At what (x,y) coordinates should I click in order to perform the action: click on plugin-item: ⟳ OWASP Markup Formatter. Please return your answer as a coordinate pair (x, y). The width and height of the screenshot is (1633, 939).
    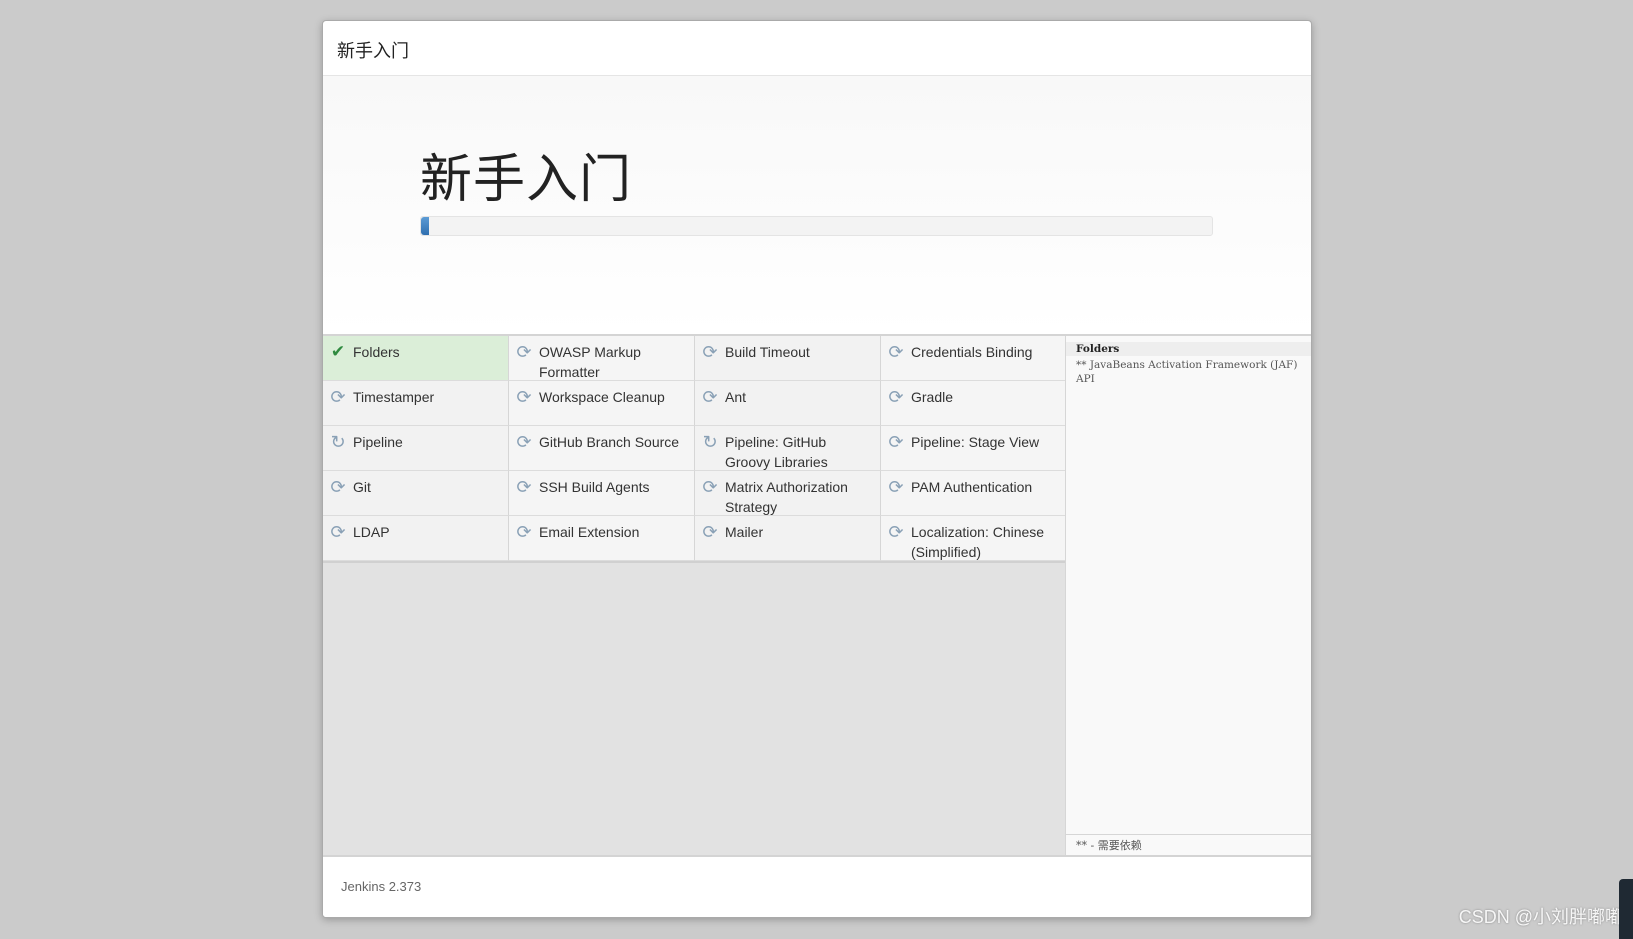
    Looking at the image, I should click on (602, 358).